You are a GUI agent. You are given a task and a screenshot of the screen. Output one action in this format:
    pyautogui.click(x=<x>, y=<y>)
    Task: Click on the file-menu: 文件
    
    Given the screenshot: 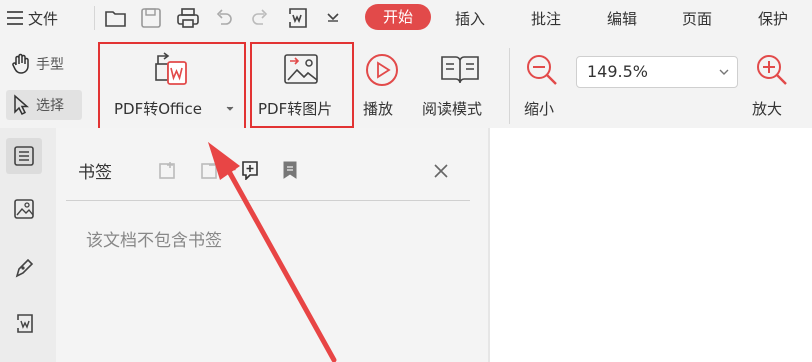 What is the action you would take?
    pyautogui.click(x=43, y=18)
    